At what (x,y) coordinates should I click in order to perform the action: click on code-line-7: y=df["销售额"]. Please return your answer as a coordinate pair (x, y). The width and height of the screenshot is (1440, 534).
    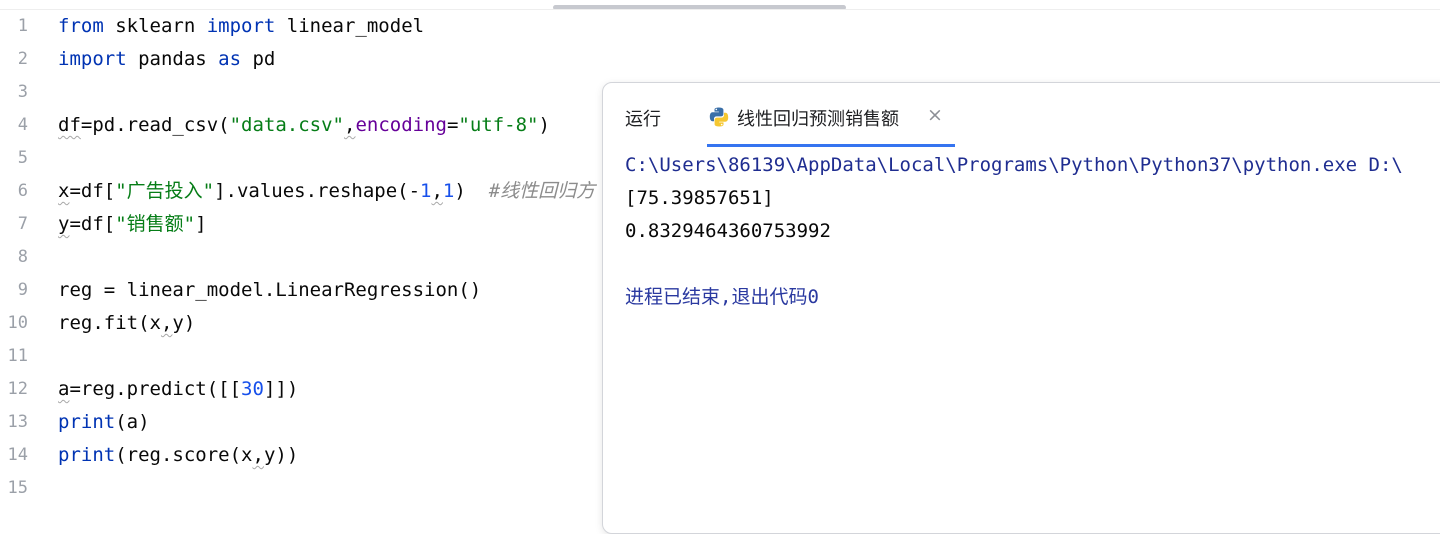
    Looking at the image, I should click on (132, 224).